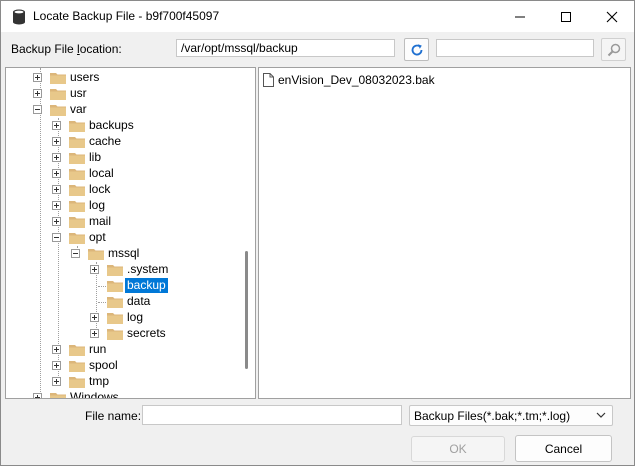 The height and width of the screenshot is (466, 635). Describe the element at coordinates (40, 233) in the screenshot. I see `tree-line` at that location.